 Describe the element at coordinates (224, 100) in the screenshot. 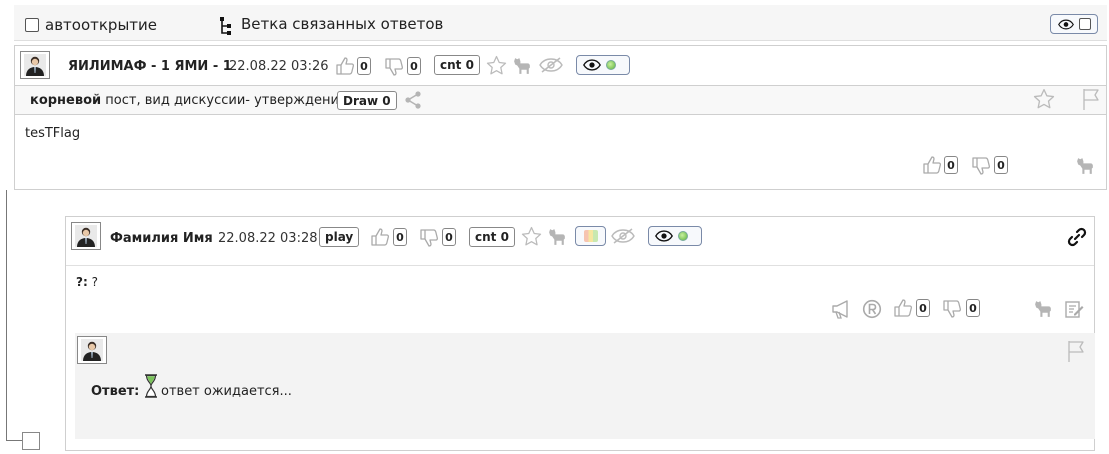

I see `root-description: пост, вид дискуссии- утверждение` at that location.